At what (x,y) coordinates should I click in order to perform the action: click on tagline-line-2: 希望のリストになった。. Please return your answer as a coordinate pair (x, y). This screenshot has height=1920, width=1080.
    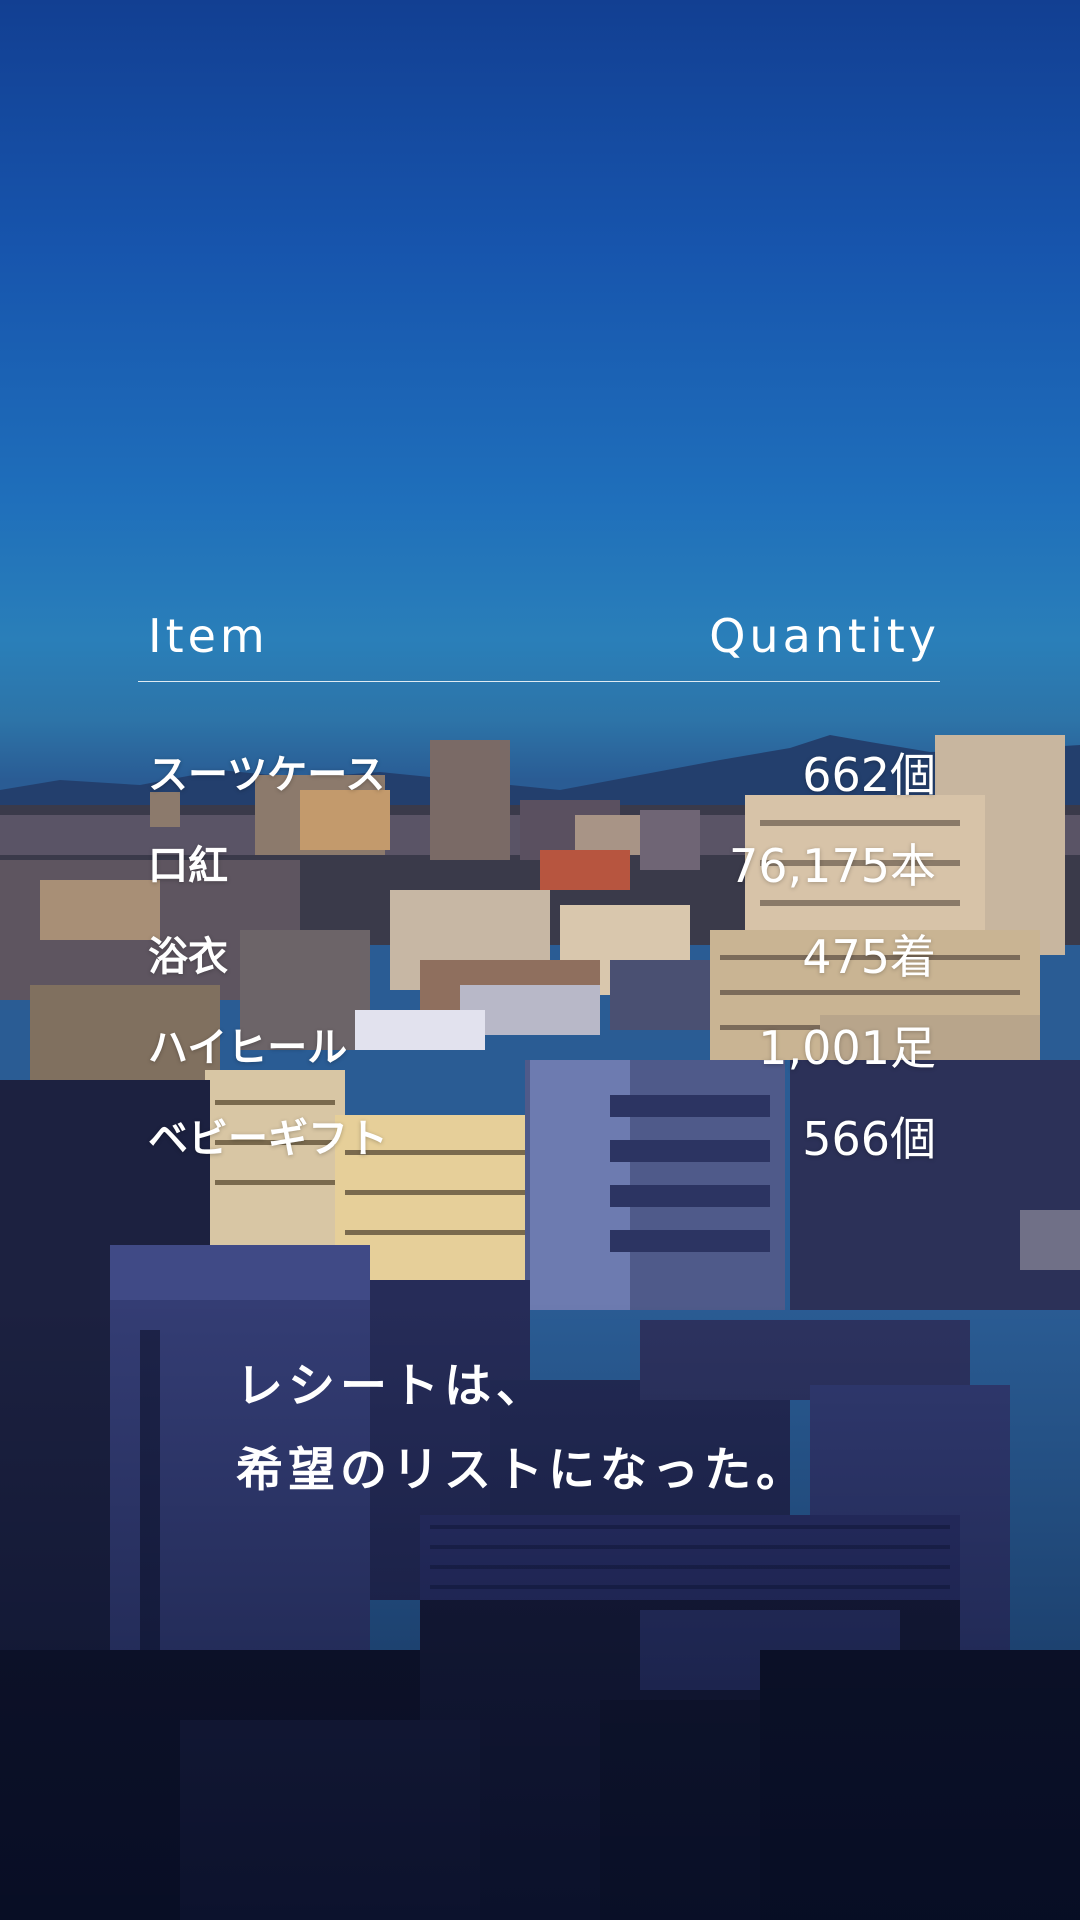
    Looking at the image, I should click on (522, 1470).